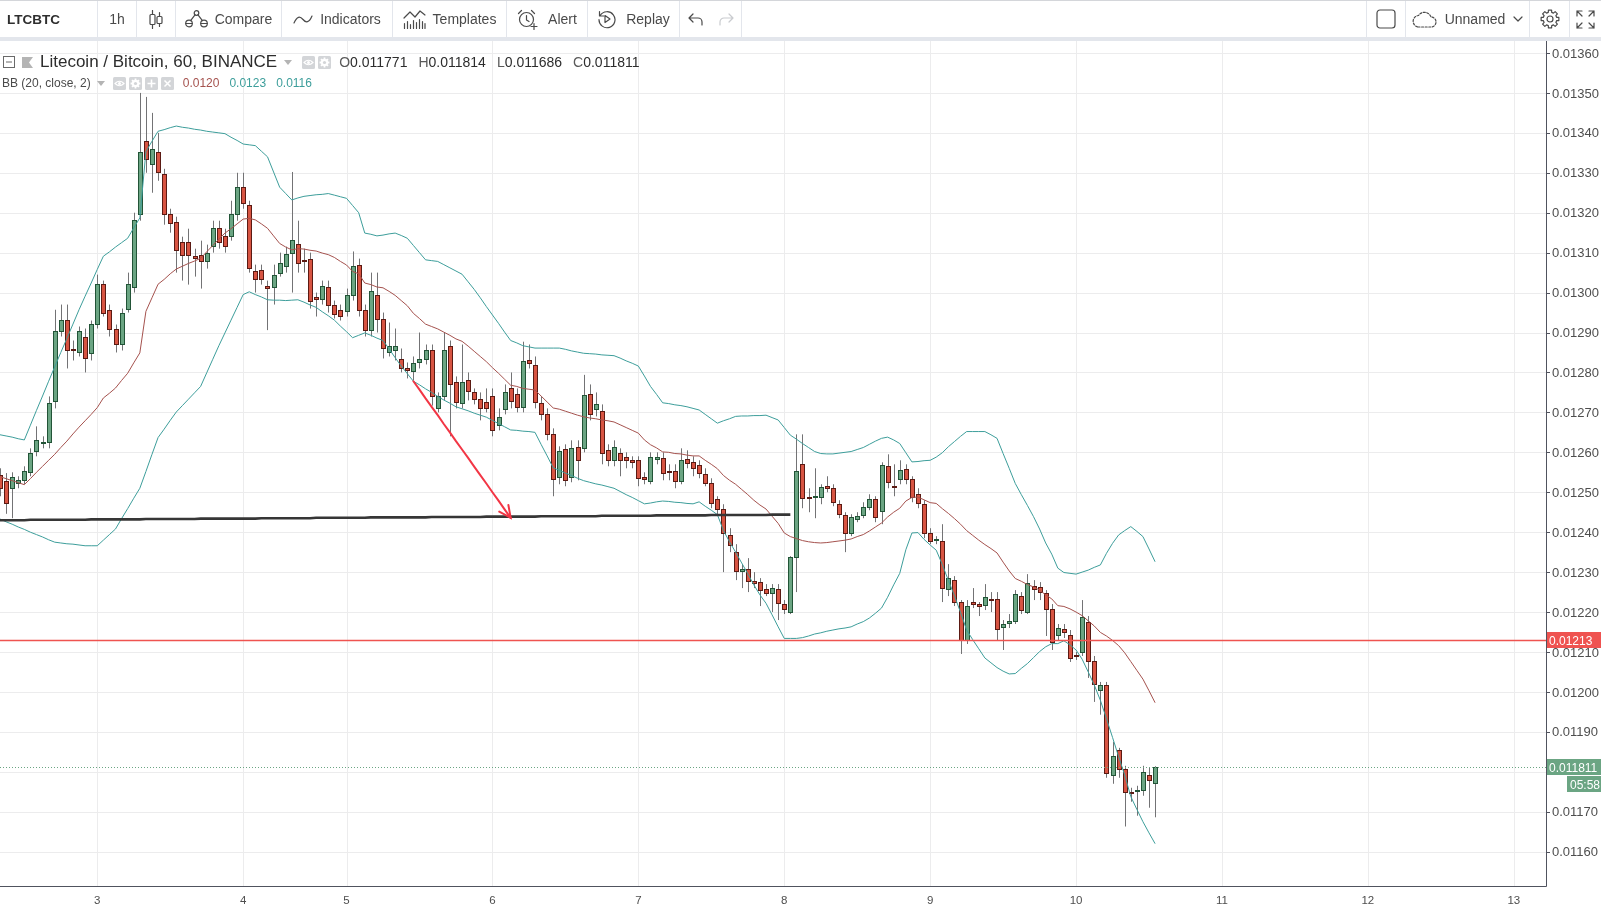 The width and height of the screenshot is (1601, 913). What do you see at coordinates (303, 19) in the screenshot?
I see `wave-icon` at bounding box center [303, 19].